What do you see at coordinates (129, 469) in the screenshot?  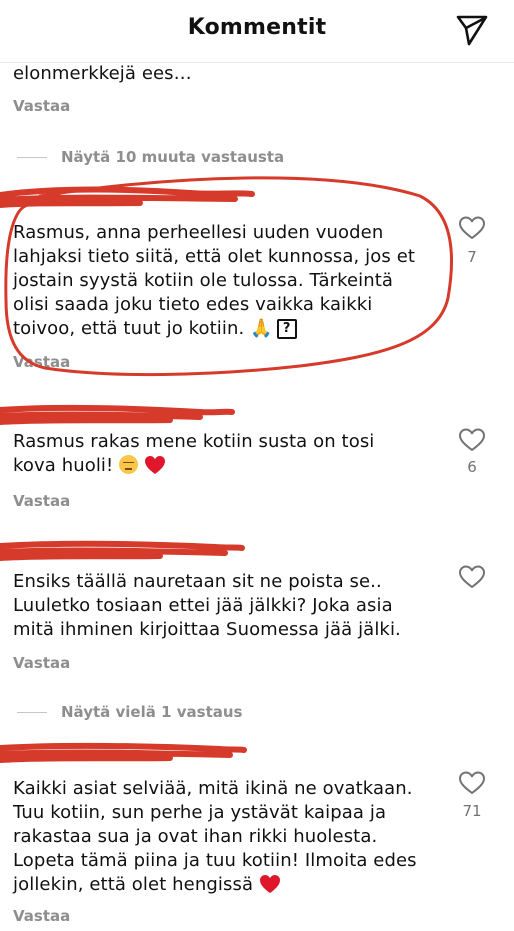 I see `emoji-mouth` at bounding box center [129, 469].